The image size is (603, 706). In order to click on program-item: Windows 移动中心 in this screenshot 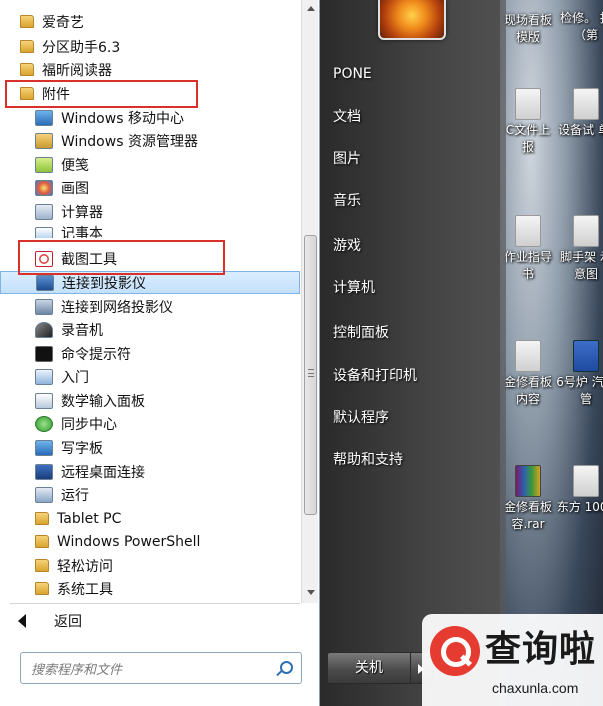, I will do `click(150, 117)`.